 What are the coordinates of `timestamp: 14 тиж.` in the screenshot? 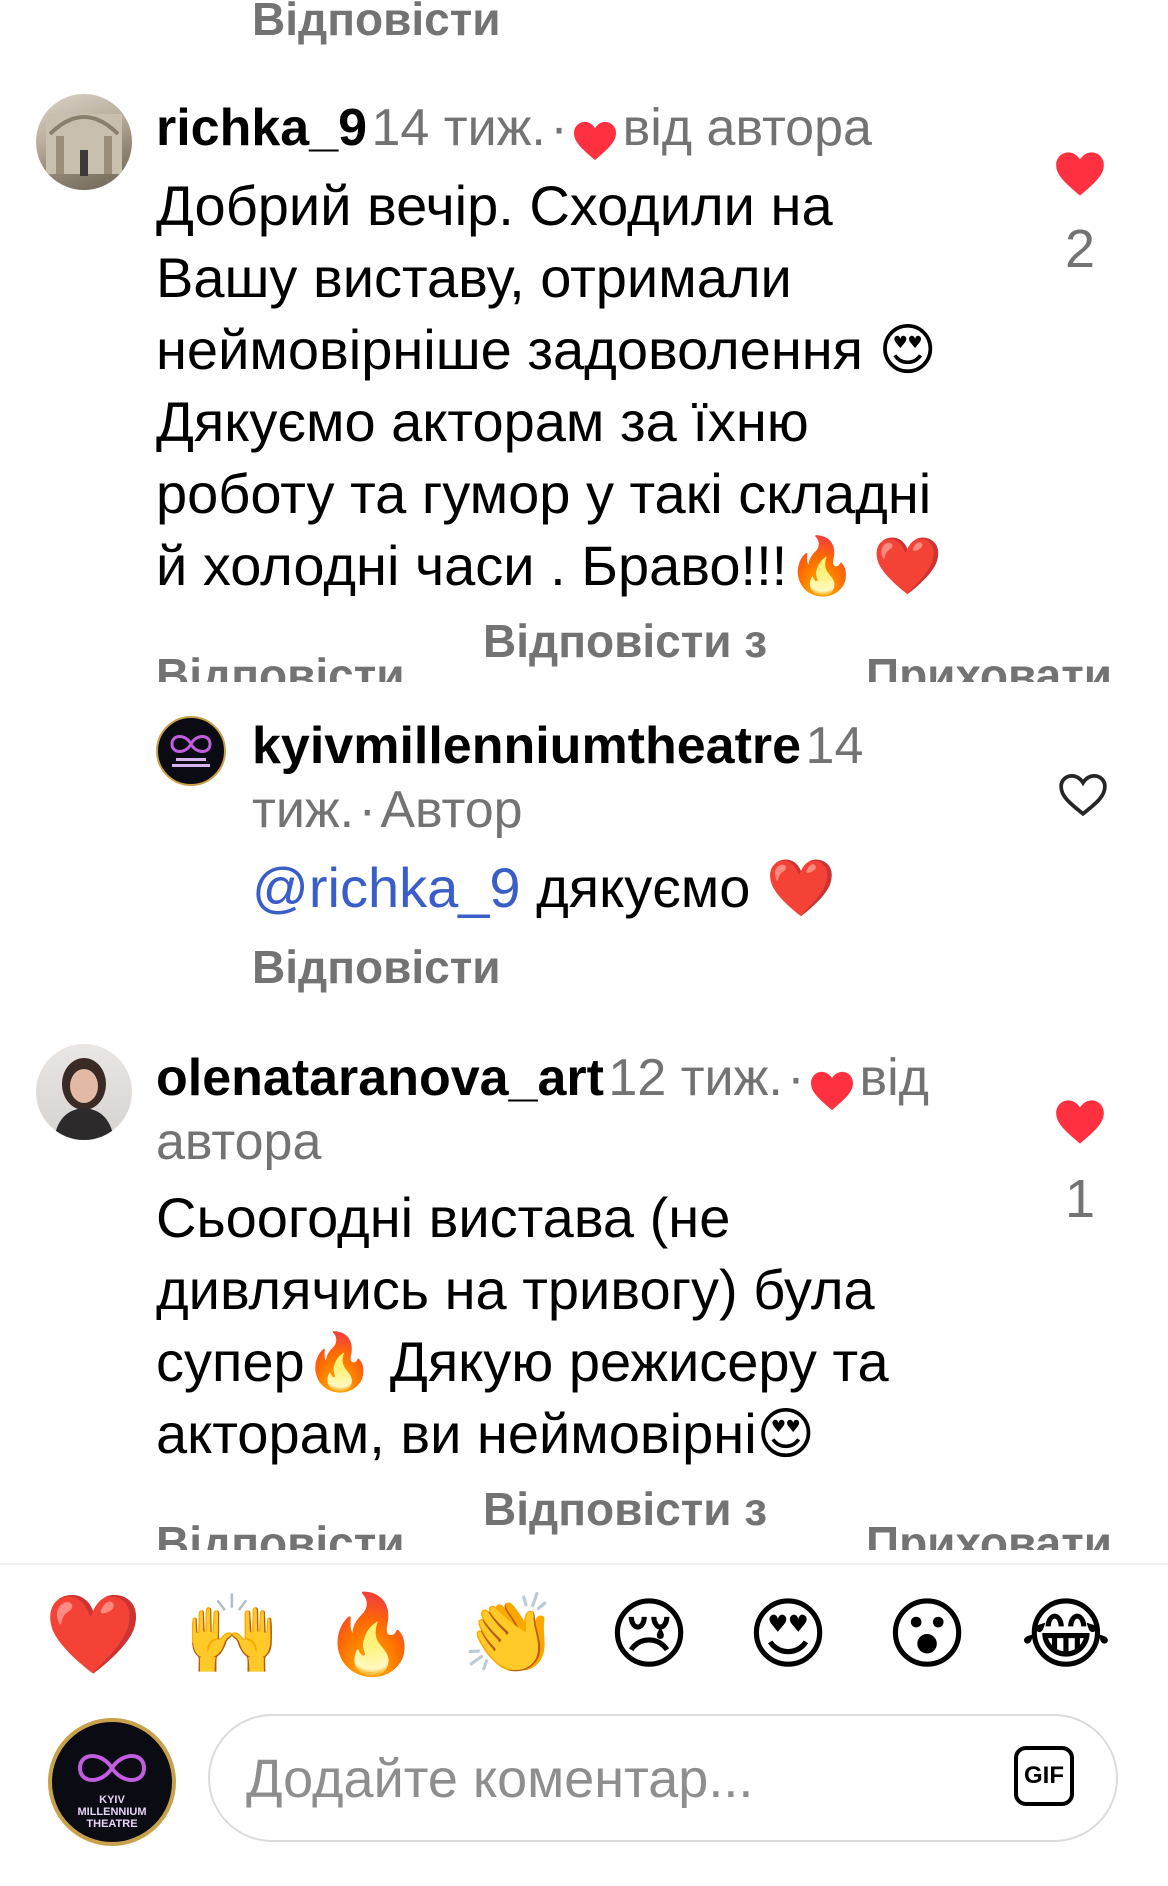 It's located at (458, 128).